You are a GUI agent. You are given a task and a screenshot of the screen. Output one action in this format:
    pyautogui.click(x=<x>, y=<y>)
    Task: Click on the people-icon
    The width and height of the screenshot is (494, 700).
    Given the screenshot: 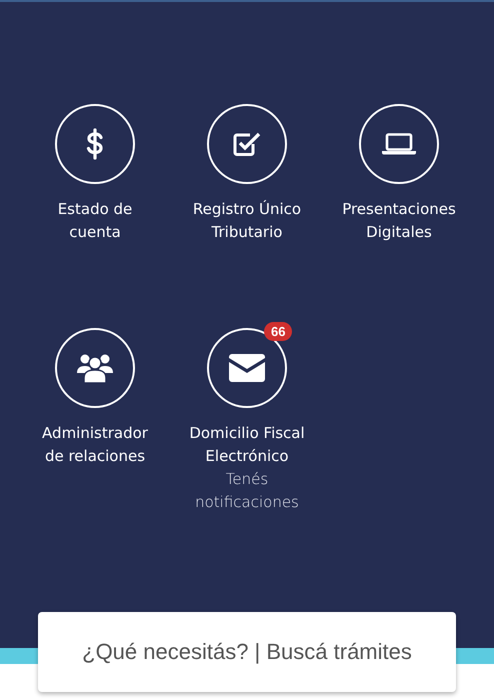 What is the action you would take?
    pyautogui.click(x=95, y=368)
    